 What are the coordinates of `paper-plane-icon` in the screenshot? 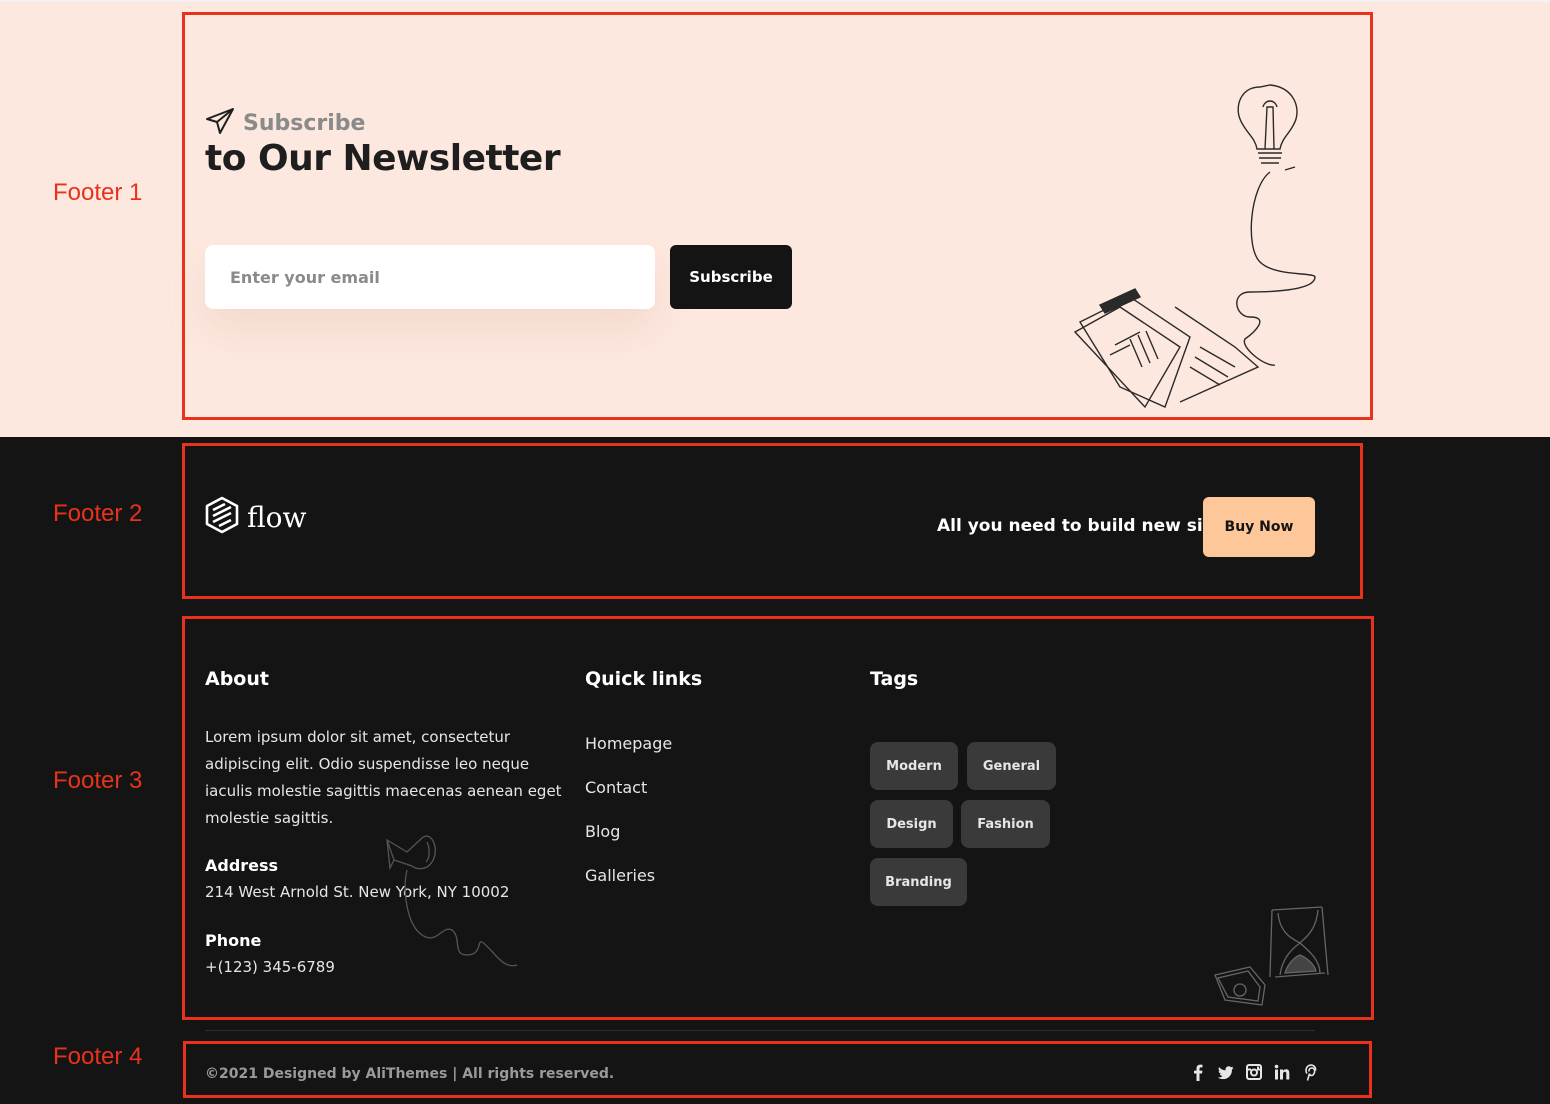 It's located at (220, 123).